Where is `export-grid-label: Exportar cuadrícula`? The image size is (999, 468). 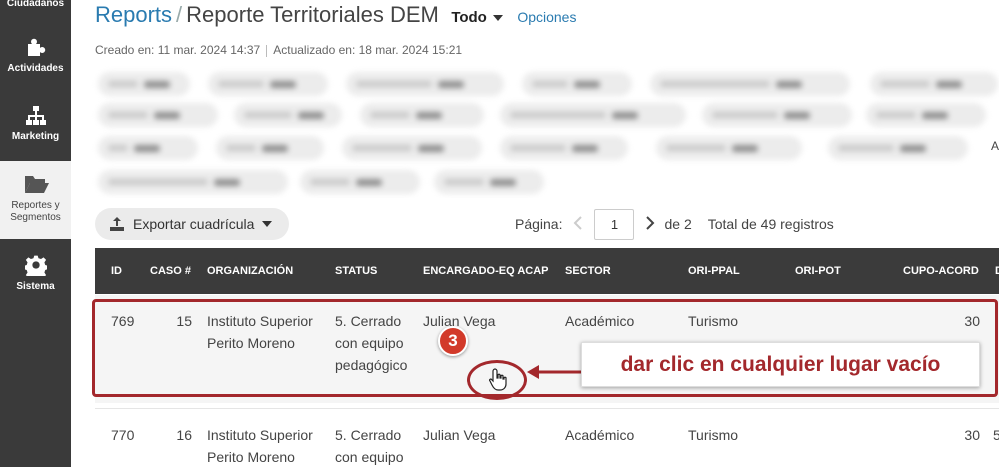 export-grid-label: Exportar cuadrícula is located at coordinates (194, 224).